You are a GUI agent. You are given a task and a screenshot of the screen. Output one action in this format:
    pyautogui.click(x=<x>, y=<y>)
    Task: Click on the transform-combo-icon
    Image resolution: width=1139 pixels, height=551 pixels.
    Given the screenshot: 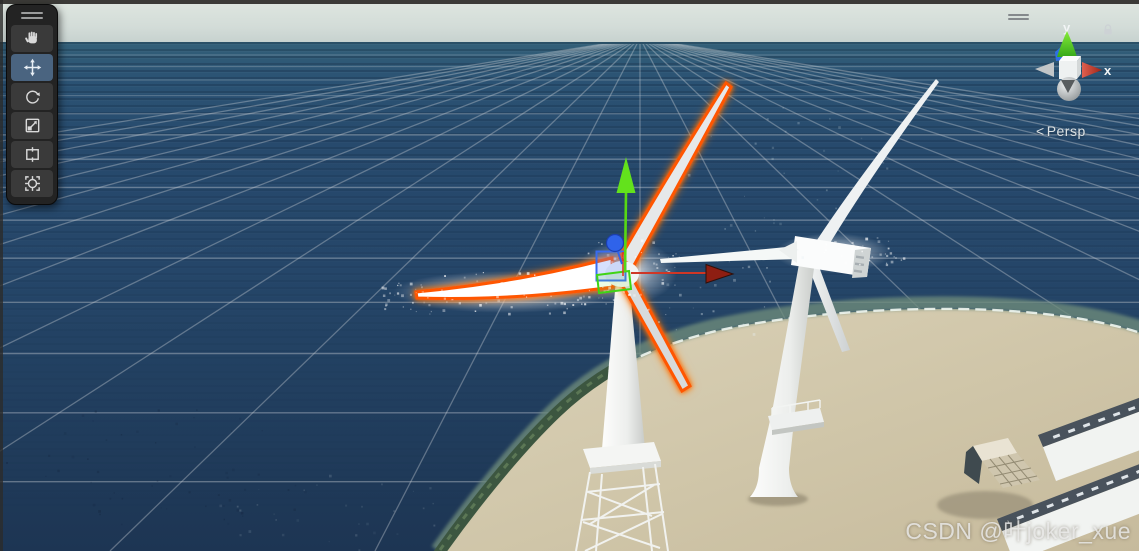 What is the action you would take?
    pyautogui.click(x=32, y=183)
    